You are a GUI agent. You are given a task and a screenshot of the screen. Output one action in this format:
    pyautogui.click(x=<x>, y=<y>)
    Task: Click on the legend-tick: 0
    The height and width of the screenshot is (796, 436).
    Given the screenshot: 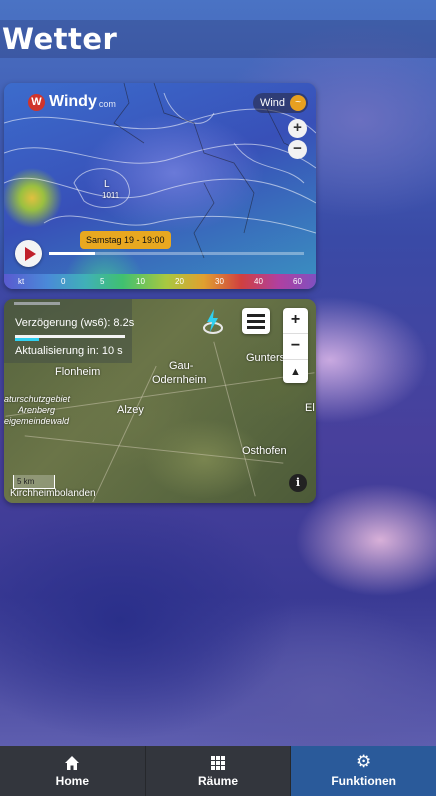 What is the action you would take?
    pyautogui.click(x=63, y=281)
    